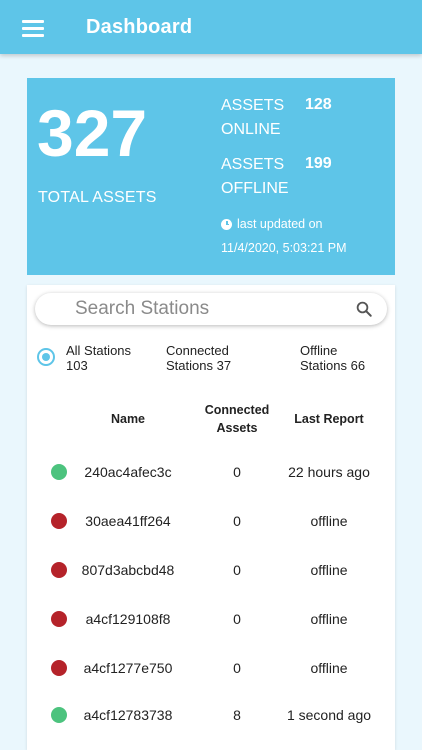 Image resolution: width=422 pixels, height=750 pixels. Describe the element at coordinates (128, 619) in the screenshot. I see `station-name: a4cf129108f8` at that location.